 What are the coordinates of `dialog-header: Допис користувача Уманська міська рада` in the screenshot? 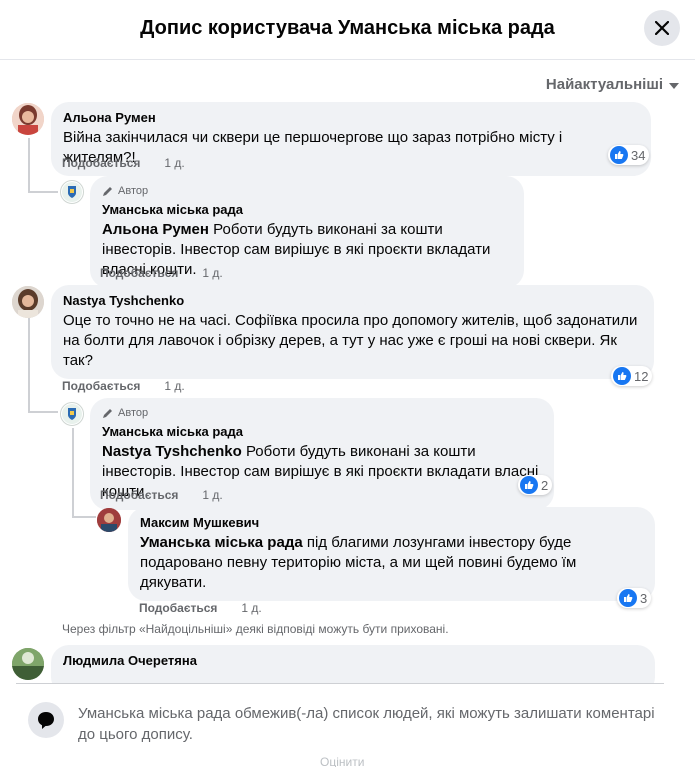 It's located at (347, 30).